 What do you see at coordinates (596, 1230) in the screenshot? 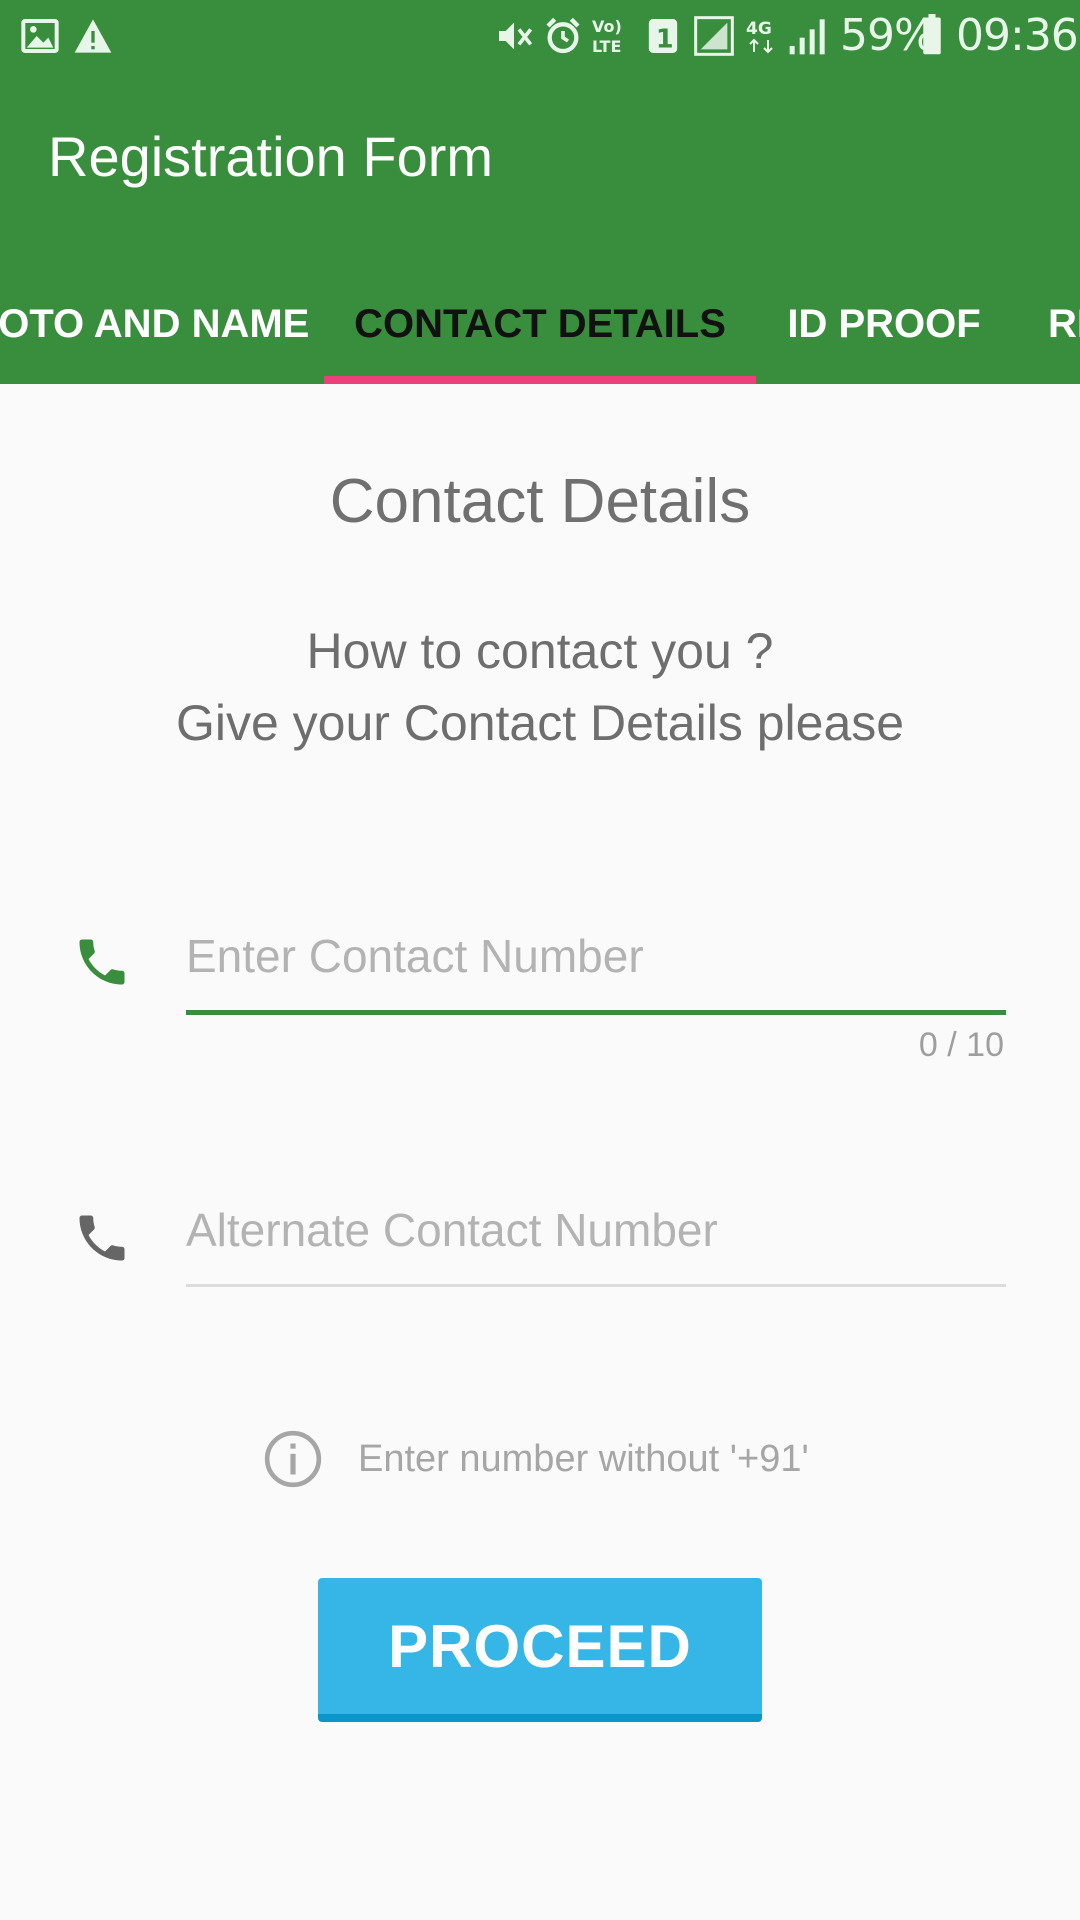
I see `alternate-contact-number-input` at bounding box center [596, 1230].